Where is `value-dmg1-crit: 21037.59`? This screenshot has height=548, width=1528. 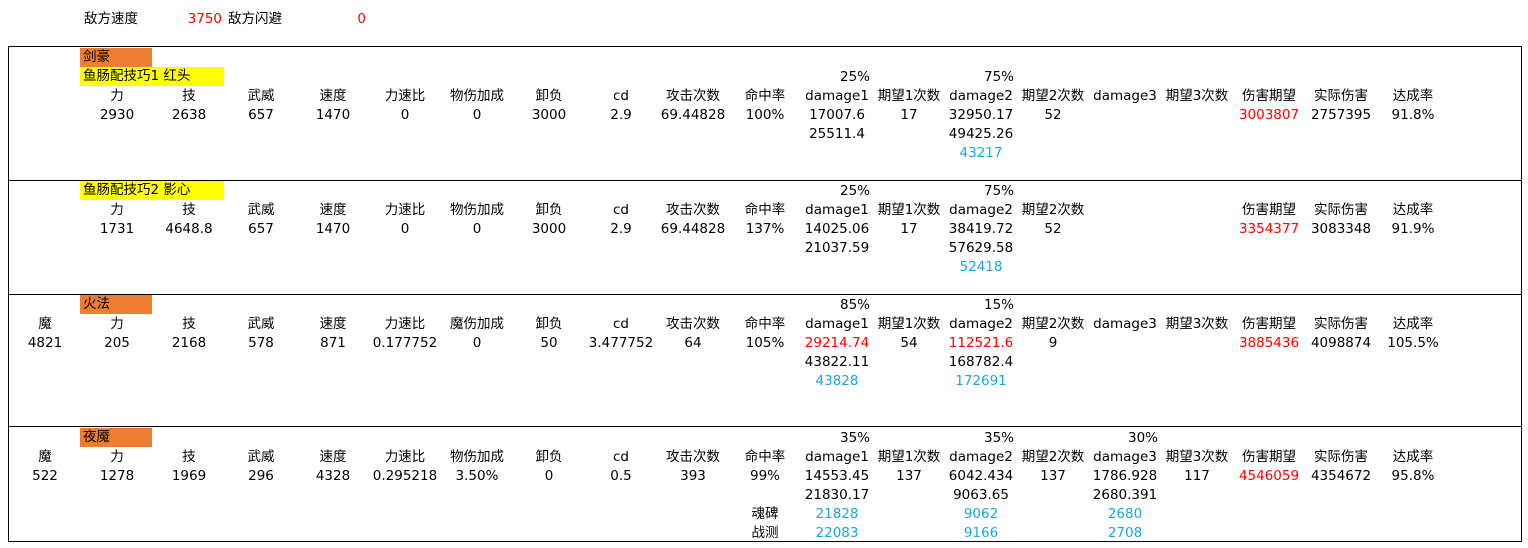 value-dmg1-crit: 21037.59 is located at coordinates (837, 248).